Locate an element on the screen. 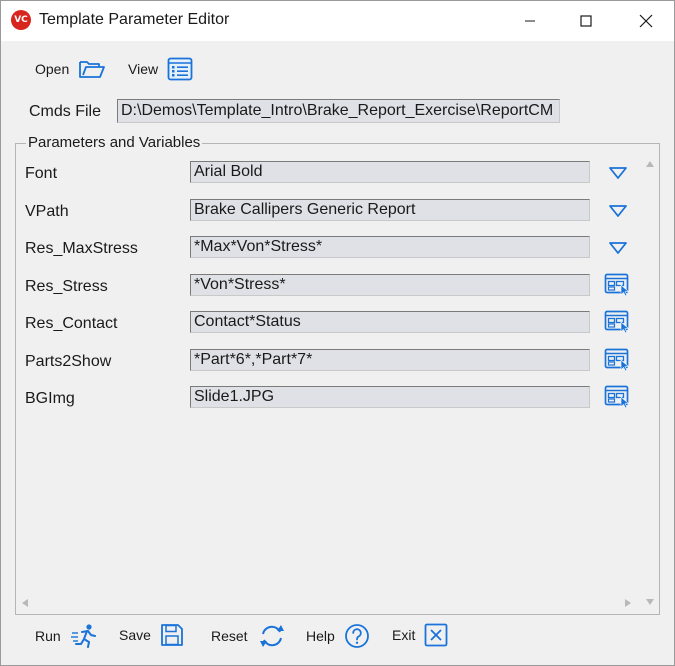 Image resolution: width=675 pixels, height=666 pixels. param-label-res-stress: Res_Stress is located at coordinates (66, 286).